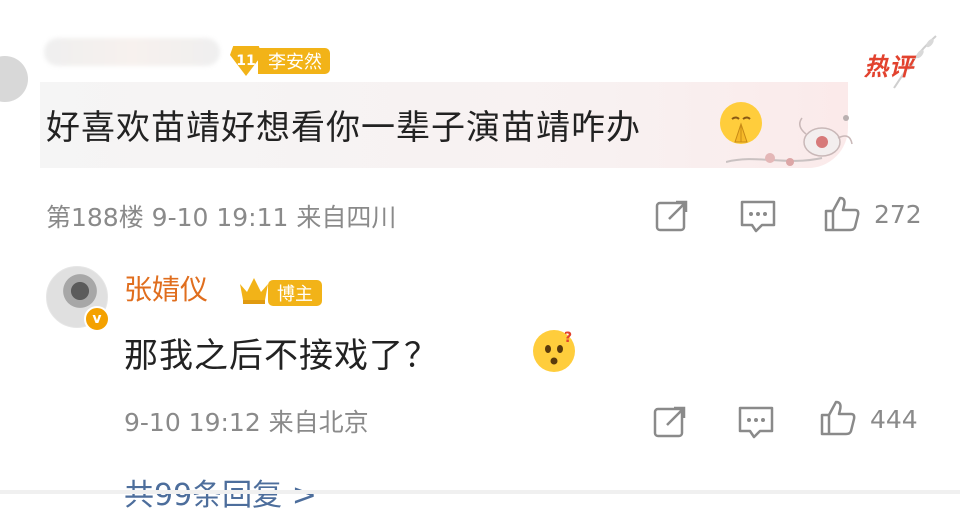 Image resolution: width=960 pixels, height=514 pixels. I want to click on question-emoji-icon: ?, so click(554, 351).